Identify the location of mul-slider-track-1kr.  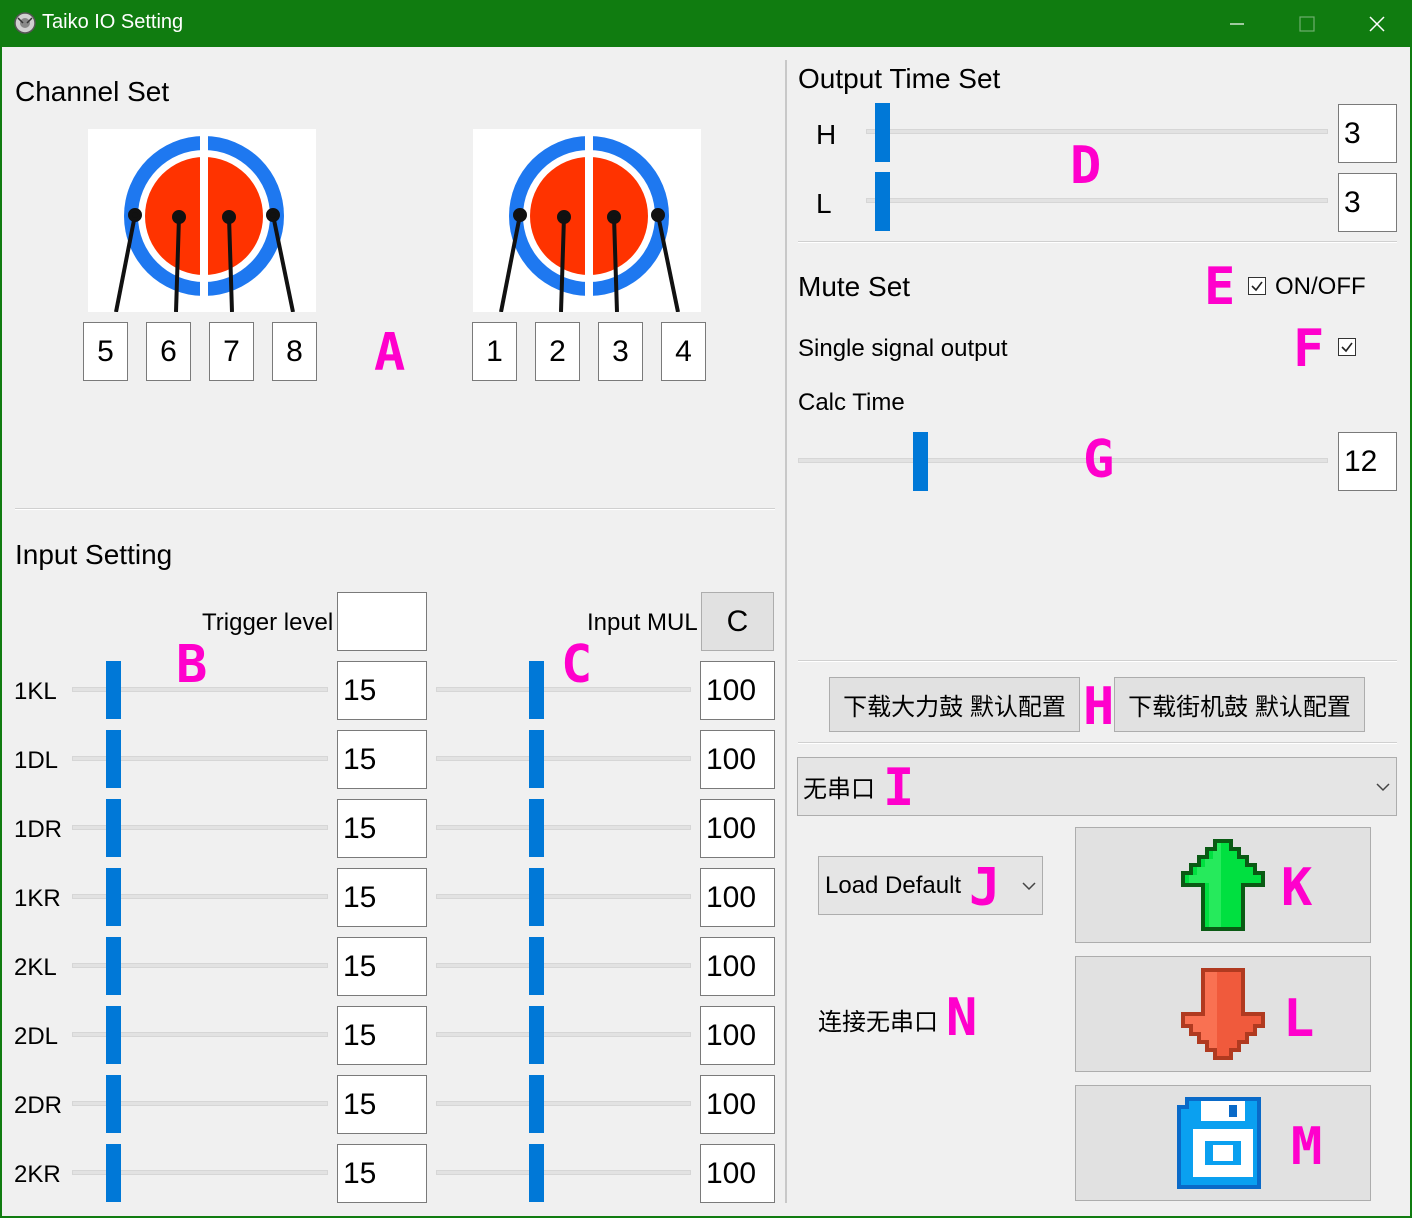
(563, 896).